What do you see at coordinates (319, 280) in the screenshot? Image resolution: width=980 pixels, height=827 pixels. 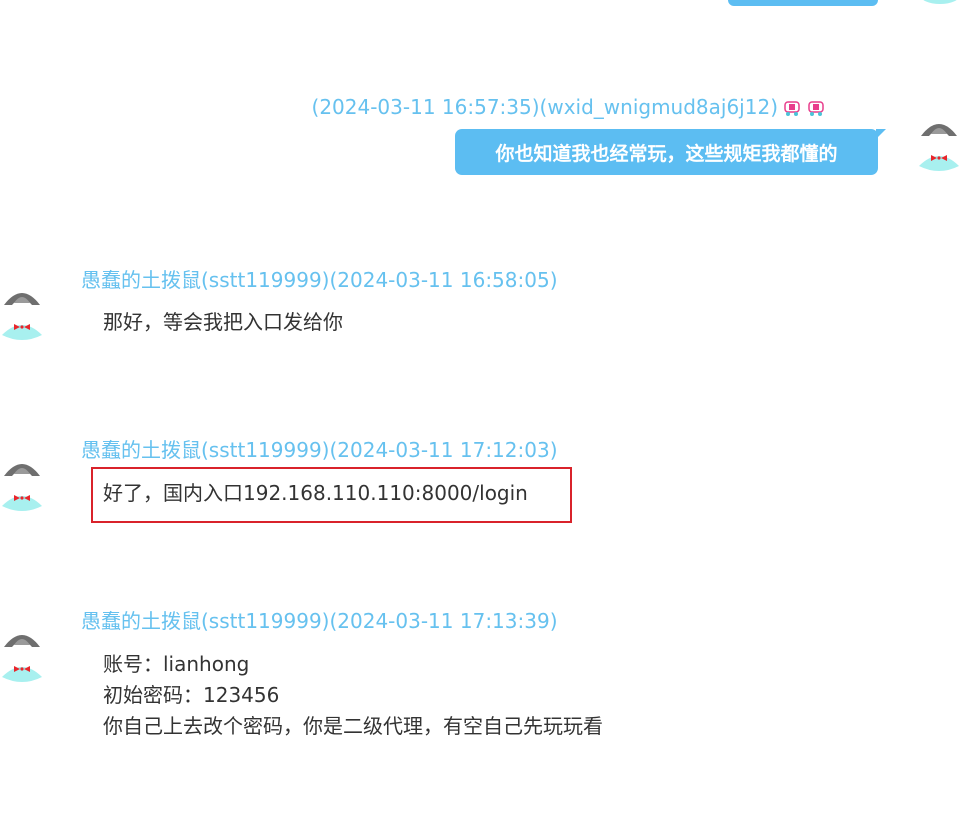 I see `message-meta-left: 愚蠢的土拨鼠(sstt119999)(2024-03-11 16:58:05)` at bounding box center [319, 280].